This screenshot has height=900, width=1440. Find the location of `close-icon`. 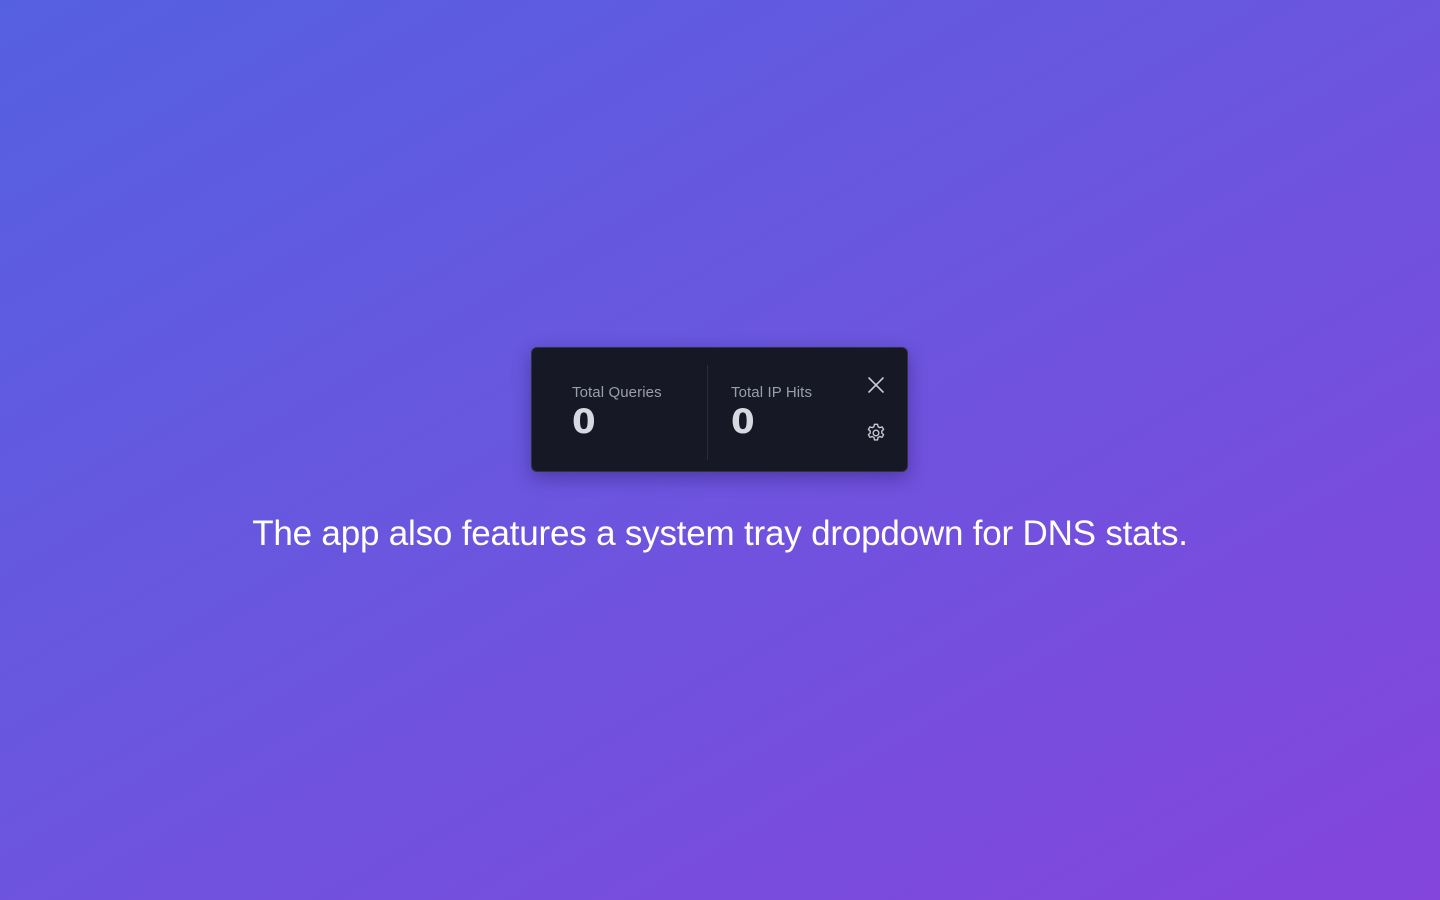

close-icon is located at coordinates (876, 385).